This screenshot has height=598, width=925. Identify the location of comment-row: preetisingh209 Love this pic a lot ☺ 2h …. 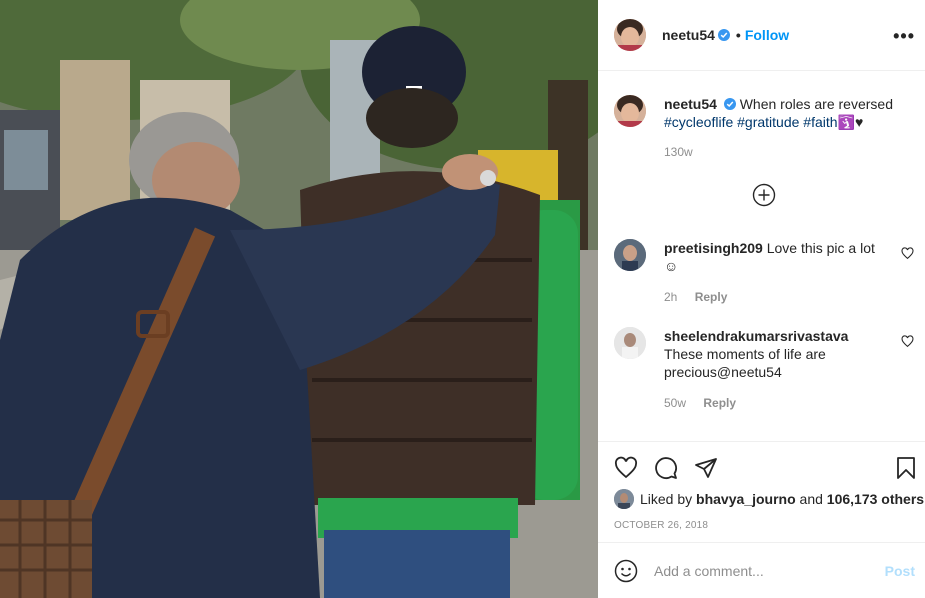
(764, 272).